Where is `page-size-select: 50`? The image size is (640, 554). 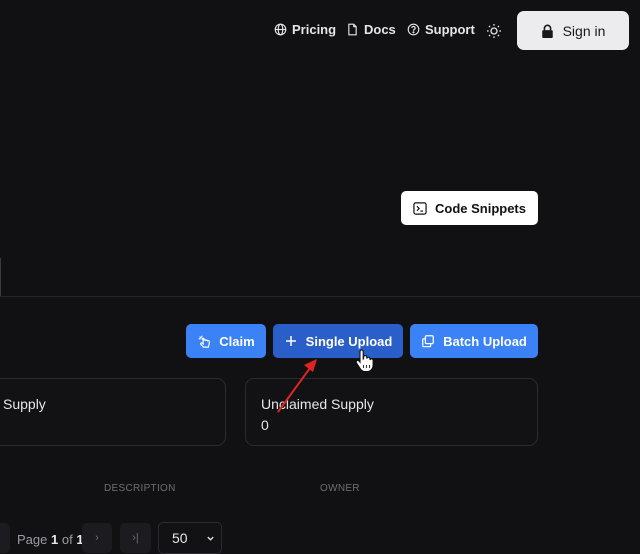
page-size-select: 50 is located at coordinates (190, 538).